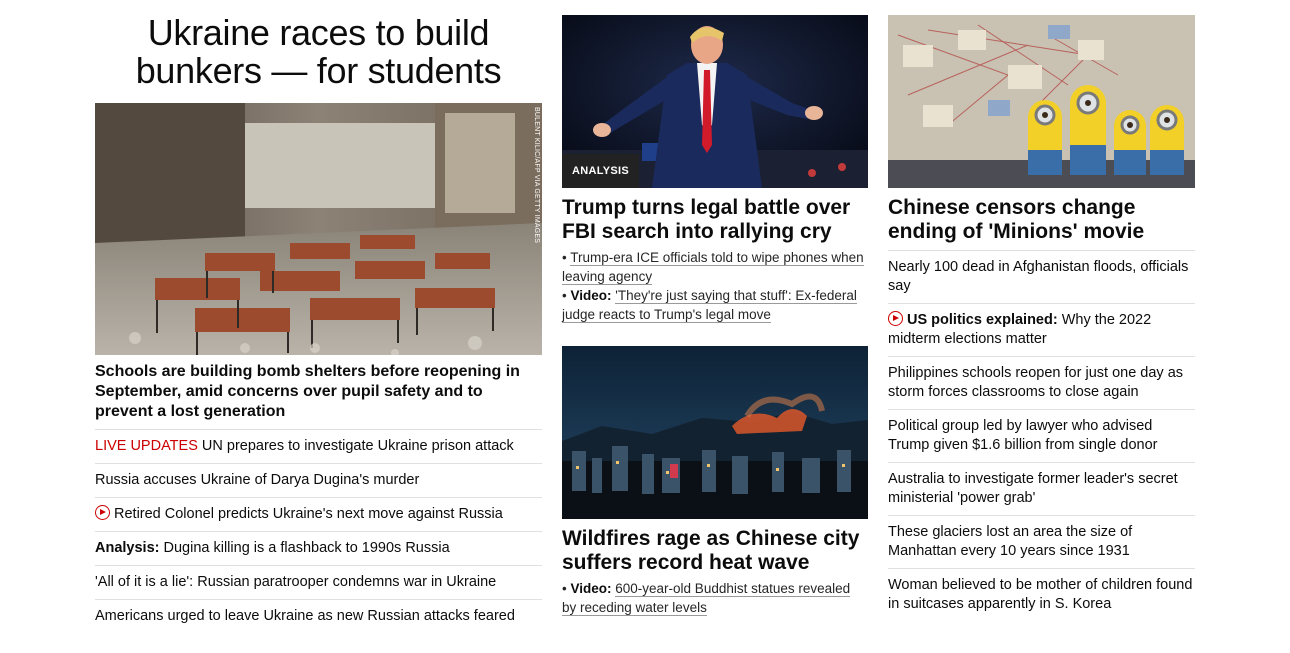 This screenshot has width=1290, height=653. I want to click on minions-image, so click(1041, 101).